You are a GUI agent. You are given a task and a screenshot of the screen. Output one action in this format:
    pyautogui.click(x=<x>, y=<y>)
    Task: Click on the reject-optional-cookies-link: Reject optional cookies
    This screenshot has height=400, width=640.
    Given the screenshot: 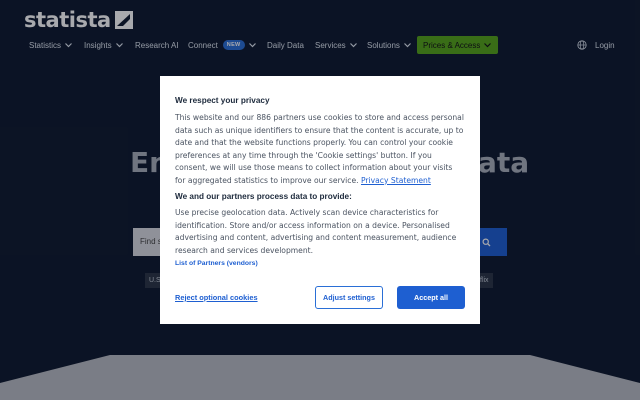 What is the action you would take?
    pyautogui.click(x=216, y=297)
    